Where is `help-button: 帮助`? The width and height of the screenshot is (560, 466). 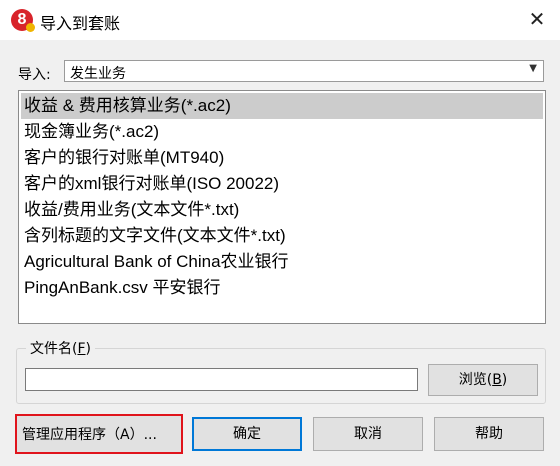
help-button: 帮助 is located at coordinates (489, 434).